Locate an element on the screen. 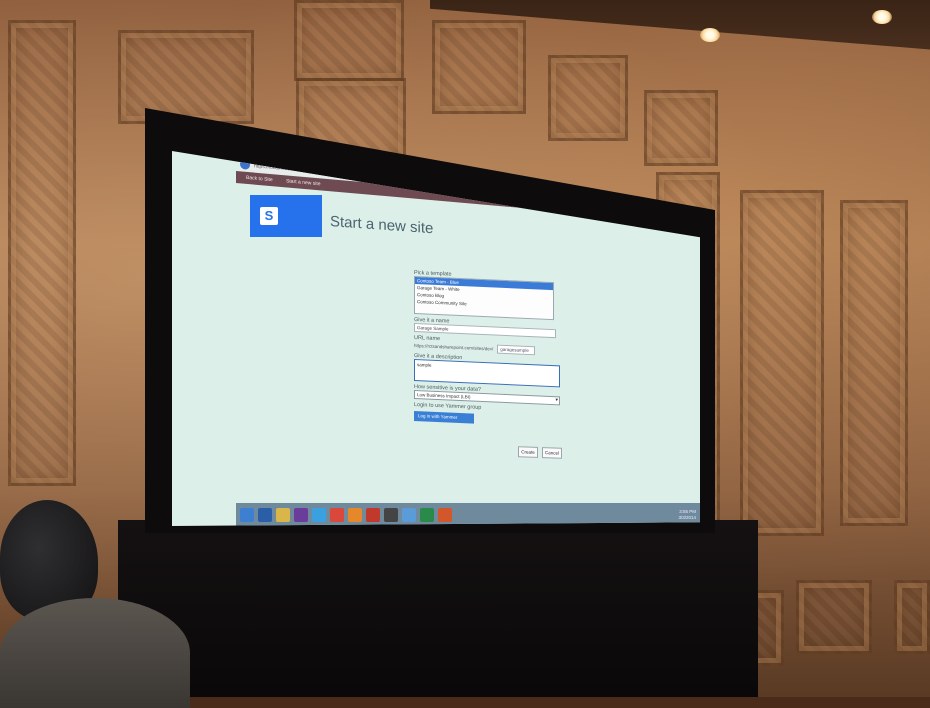 The width and height of the screenshot is (930, 708). chrome-icon is located at coordinates (337, 514).